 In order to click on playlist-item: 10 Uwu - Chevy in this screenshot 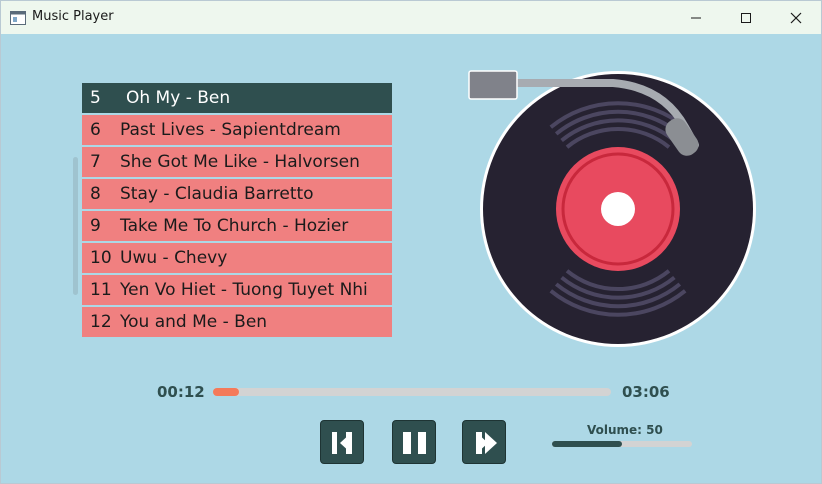, I will do `click(237, 258)`.